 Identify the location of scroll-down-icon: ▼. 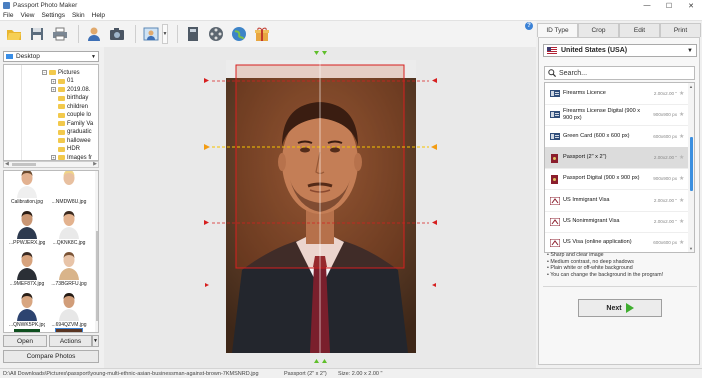
(691, 248).